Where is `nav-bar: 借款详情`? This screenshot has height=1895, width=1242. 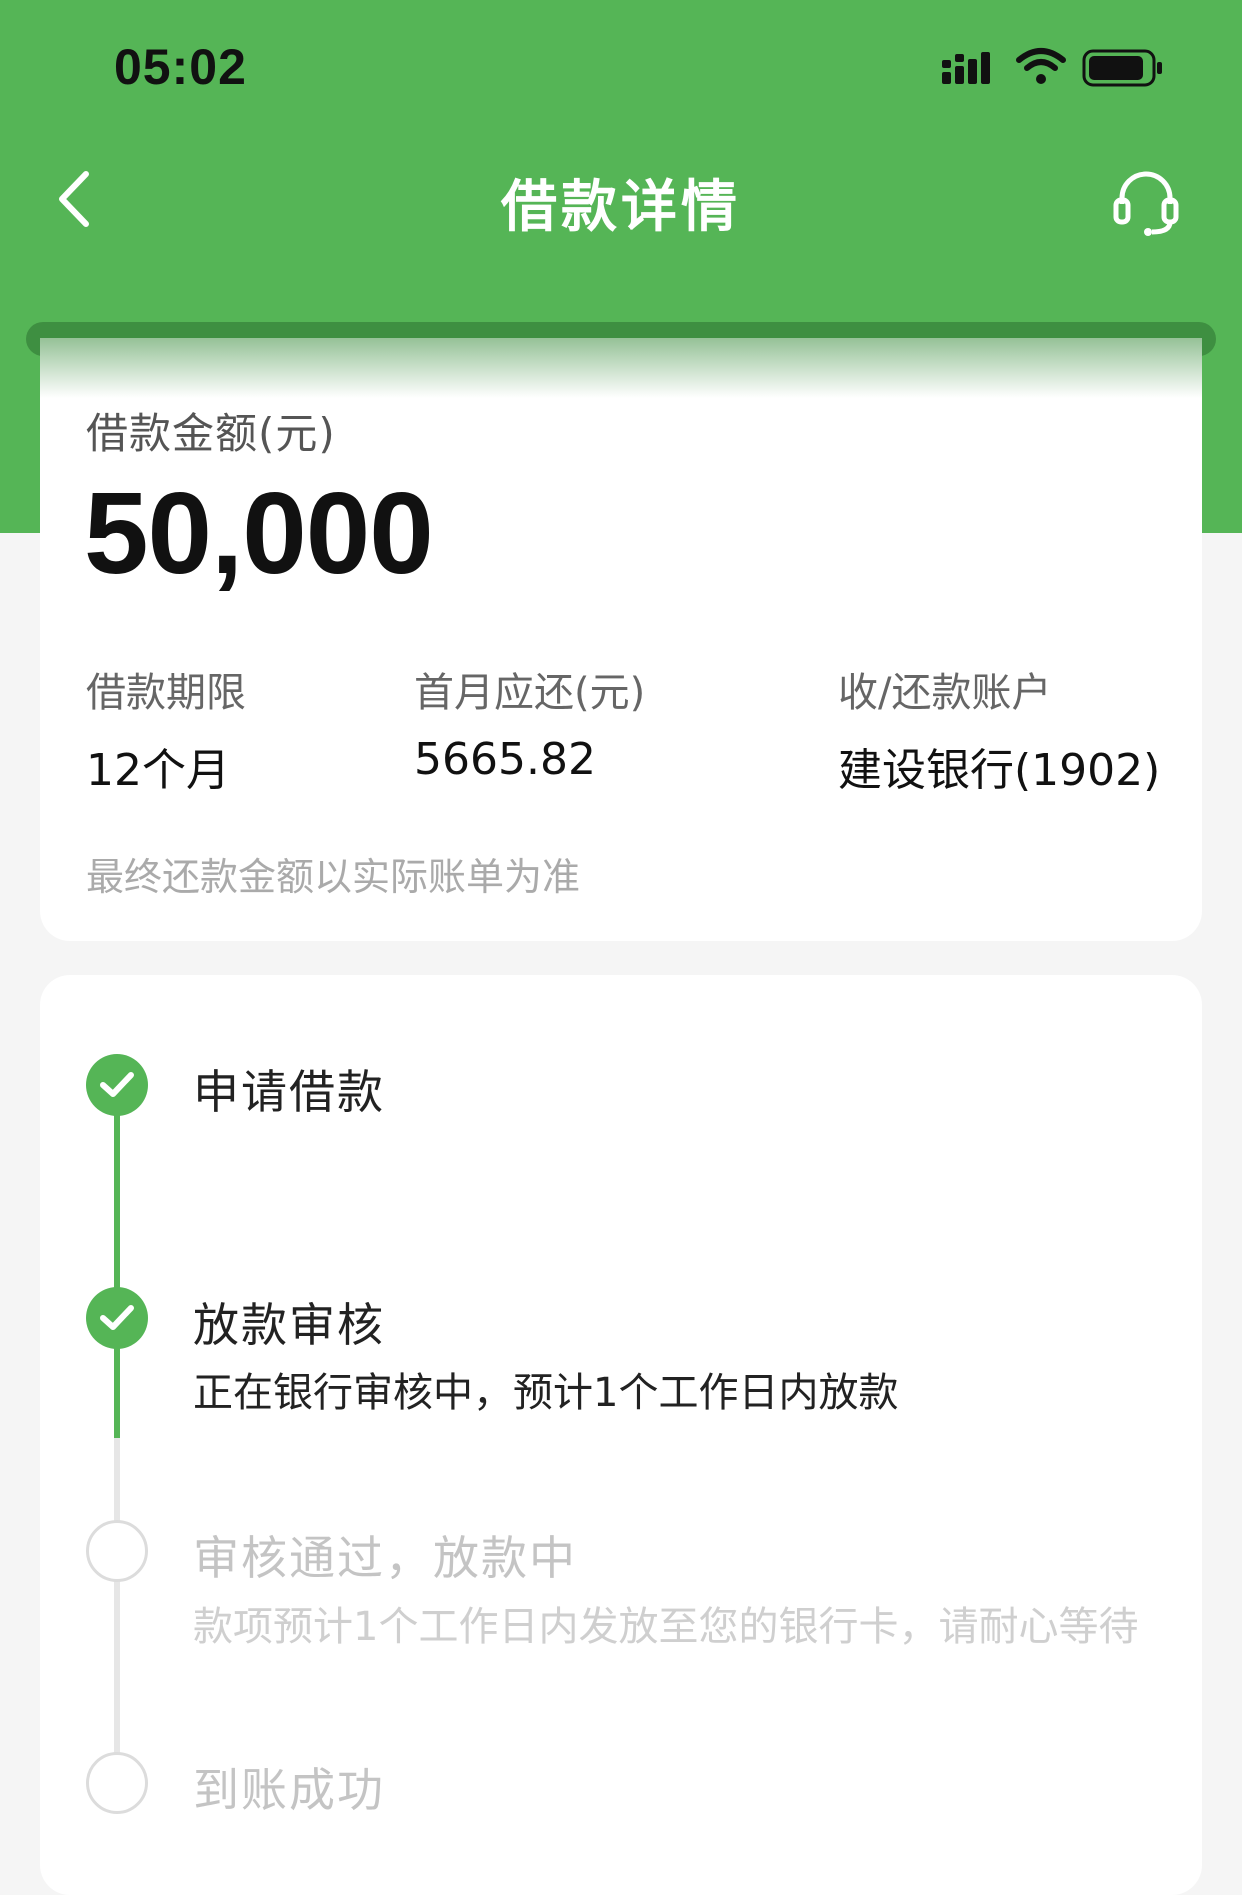
nav-bar: 借款详情 is located at coordinates (621, 200).